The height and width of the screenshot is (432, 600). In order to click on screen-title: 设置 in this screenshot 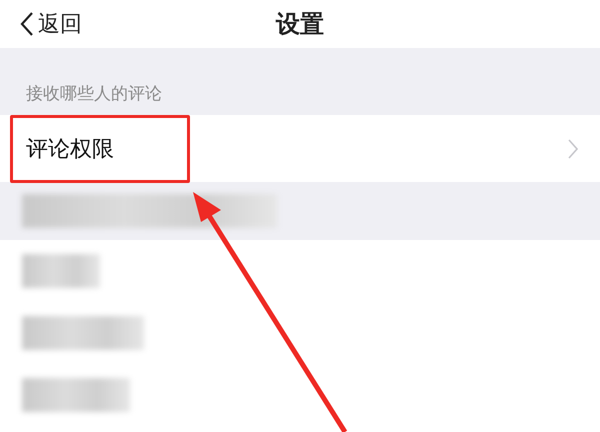, I will do `click(300, 24)`.